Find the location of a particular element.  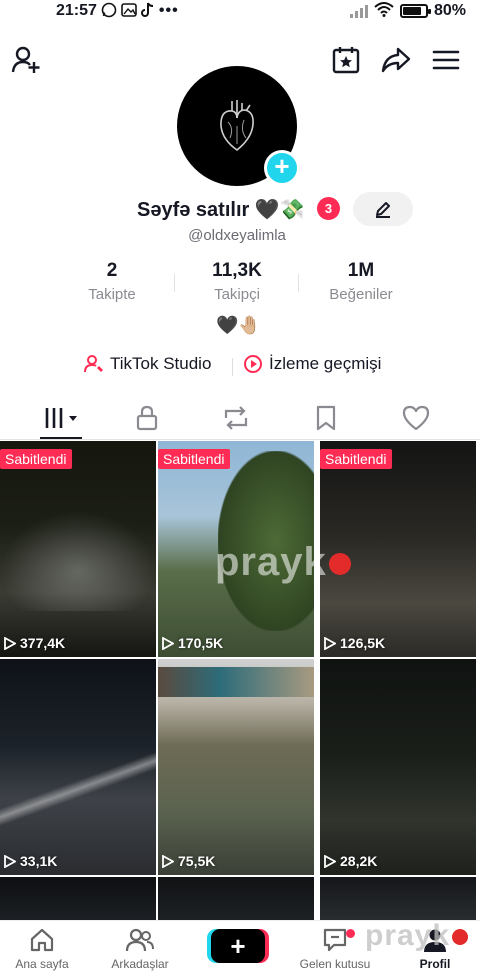

link-label: İzleme geçmişi is located at coordinates (325, 363).